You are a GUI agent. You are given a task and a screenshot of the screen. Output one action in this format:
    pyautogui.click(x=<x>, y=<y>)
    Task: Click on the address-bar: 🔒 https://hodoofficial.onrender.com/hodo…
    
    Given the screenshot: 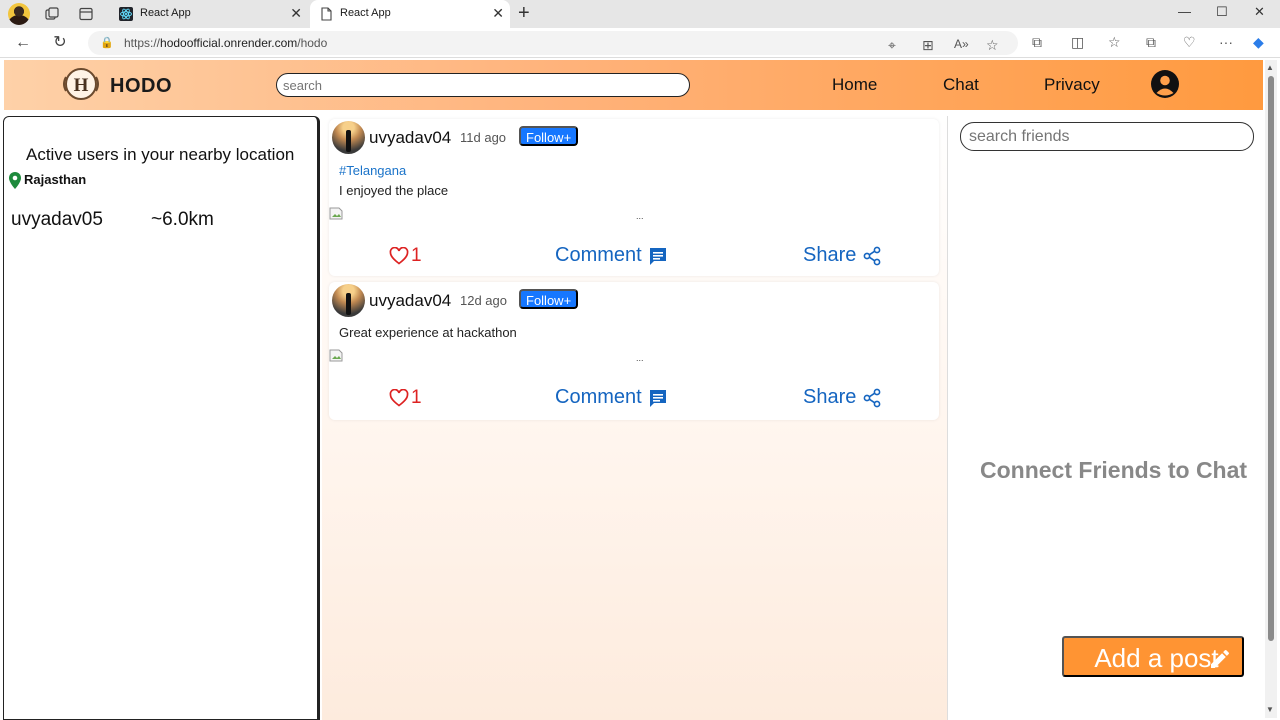 What is the action you would take?
    pyautogui.click(x=553, y=43)
    